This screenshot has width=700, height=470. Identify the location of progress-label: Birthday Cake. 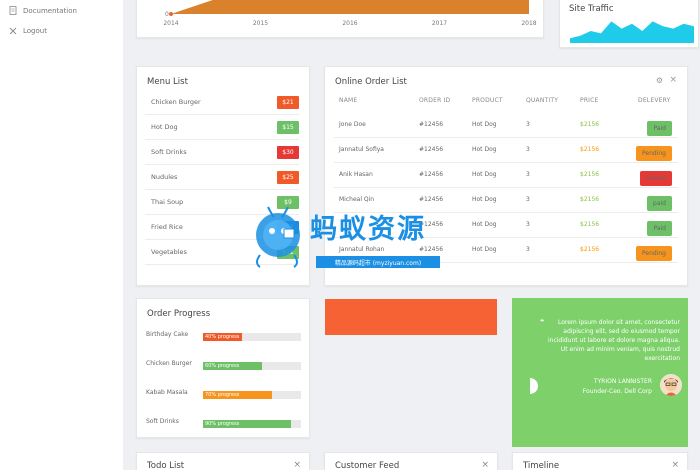
(167, 334).